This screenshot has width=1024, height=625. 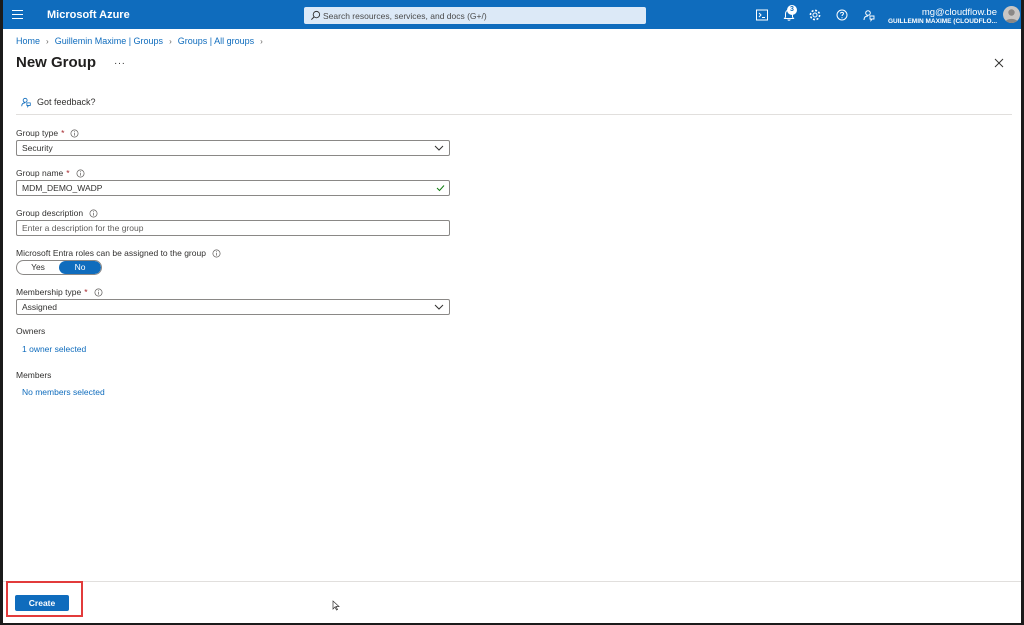 I want to click on user-email: mg@cloudflow.be, so click(x=959, y=12).